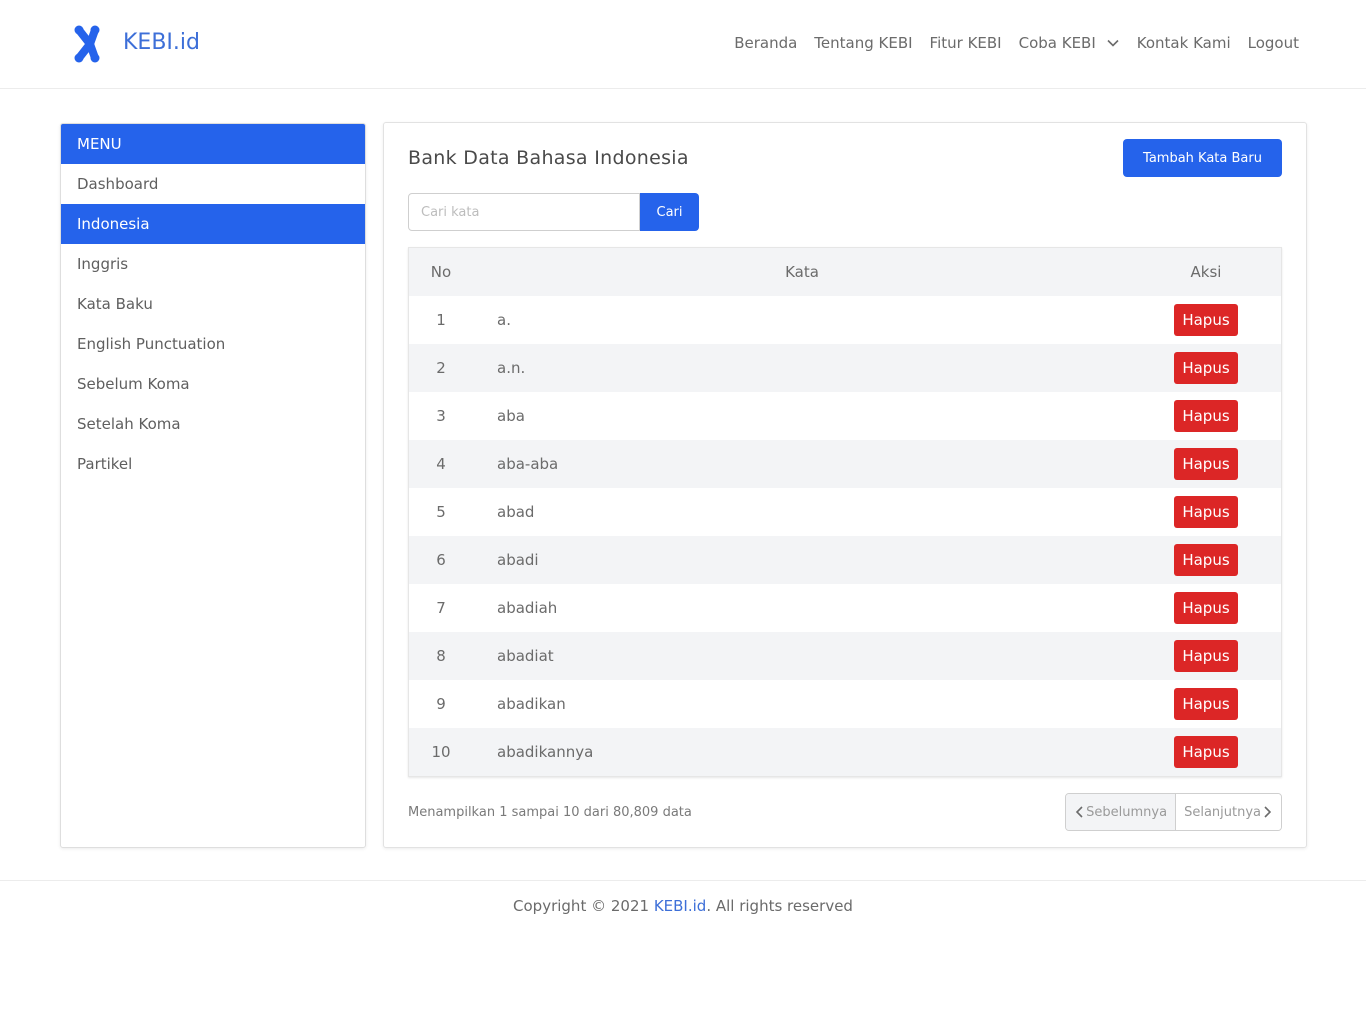 Image resolution: width=1366 pixels, height=1024 pixels. What do you see at coordinates (1113, 43) in the screenshot?
I see `chevron-down-icon` at bounding box center [1113, 43].